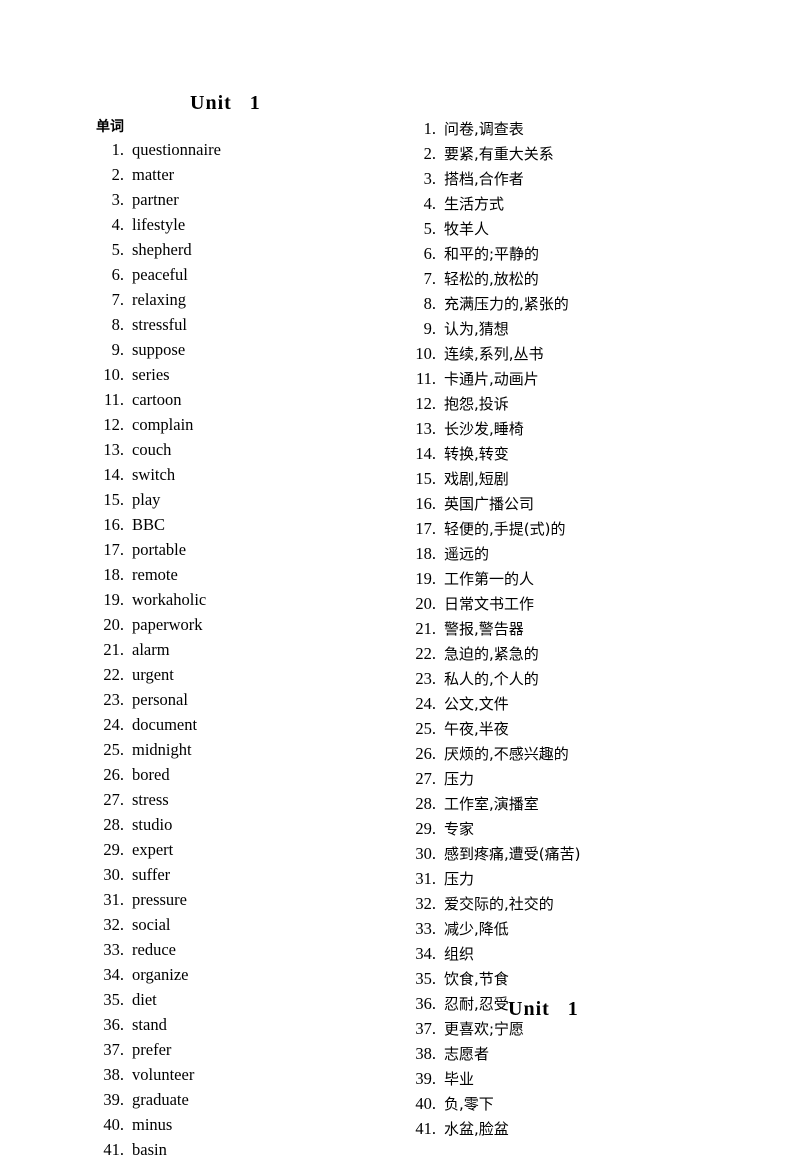 Image resolution: width=793 pixels, height=1162 pixels. Describe the element at coordinates (246, 474) in the screenshot. I see `english-word-row: 14. switch` at that location.